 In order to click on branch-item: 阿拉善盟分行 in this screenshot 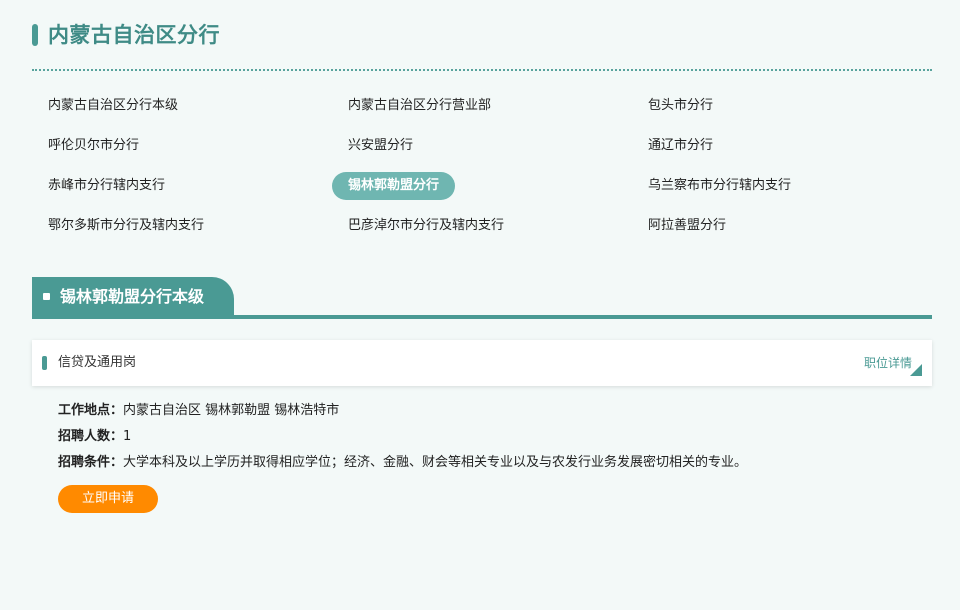, I will do `click(687, 226)`.